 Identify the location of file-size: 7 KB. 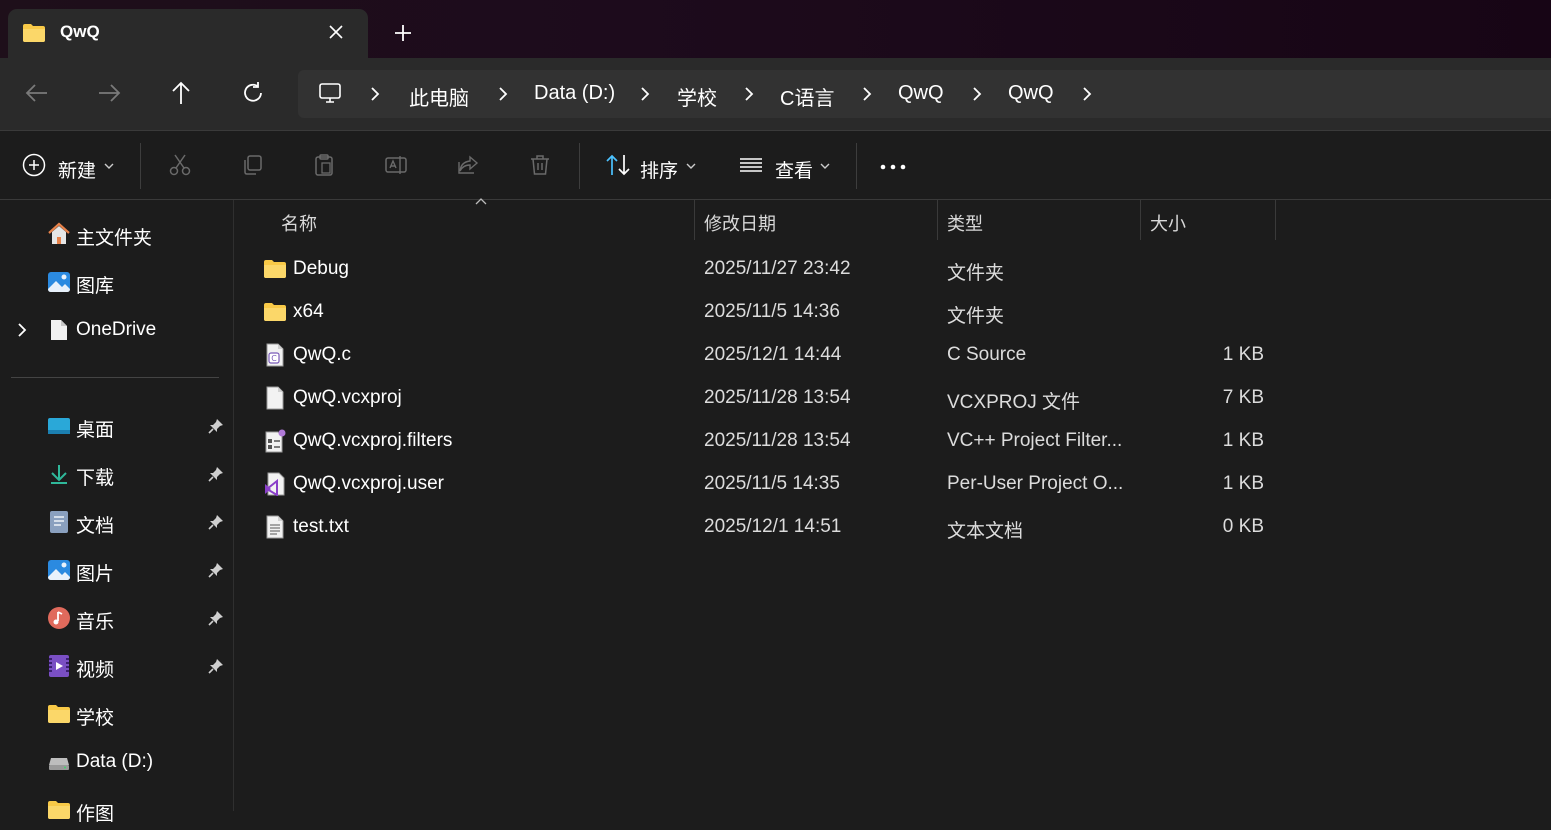
(1243, 397).